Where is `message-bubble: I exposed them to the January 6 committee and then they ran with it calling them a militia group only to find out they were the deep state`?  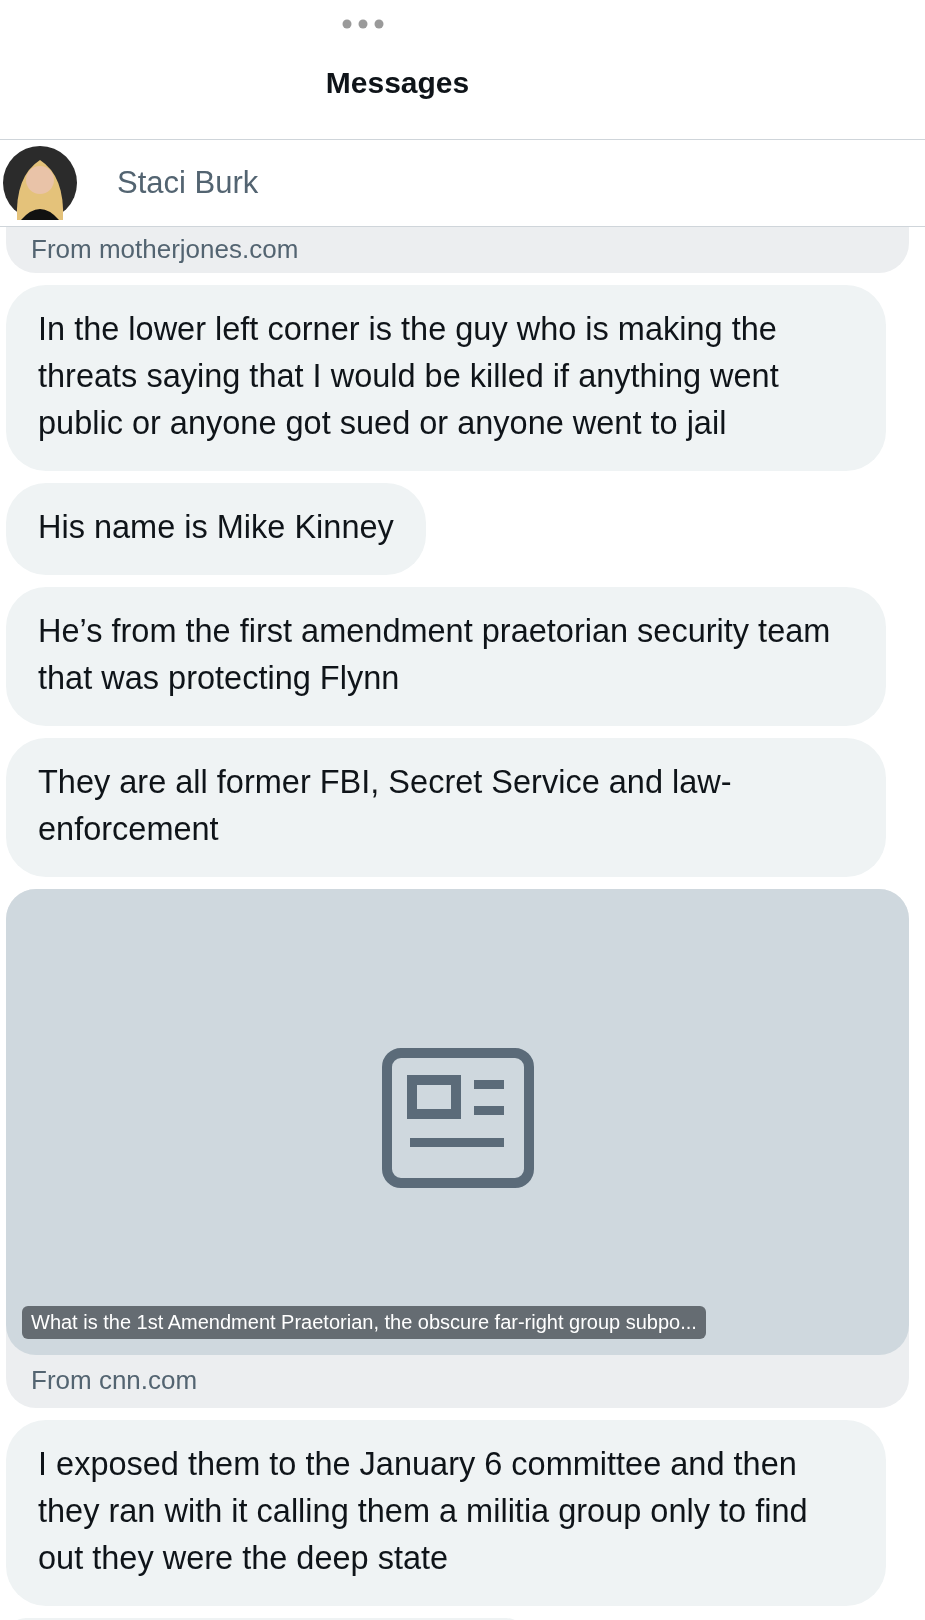 message-bubble: I exposed them to the January 6 committee and then they ran with it calling them a militia group only to find out they were the deep state is located at coordinates (446, 1513).